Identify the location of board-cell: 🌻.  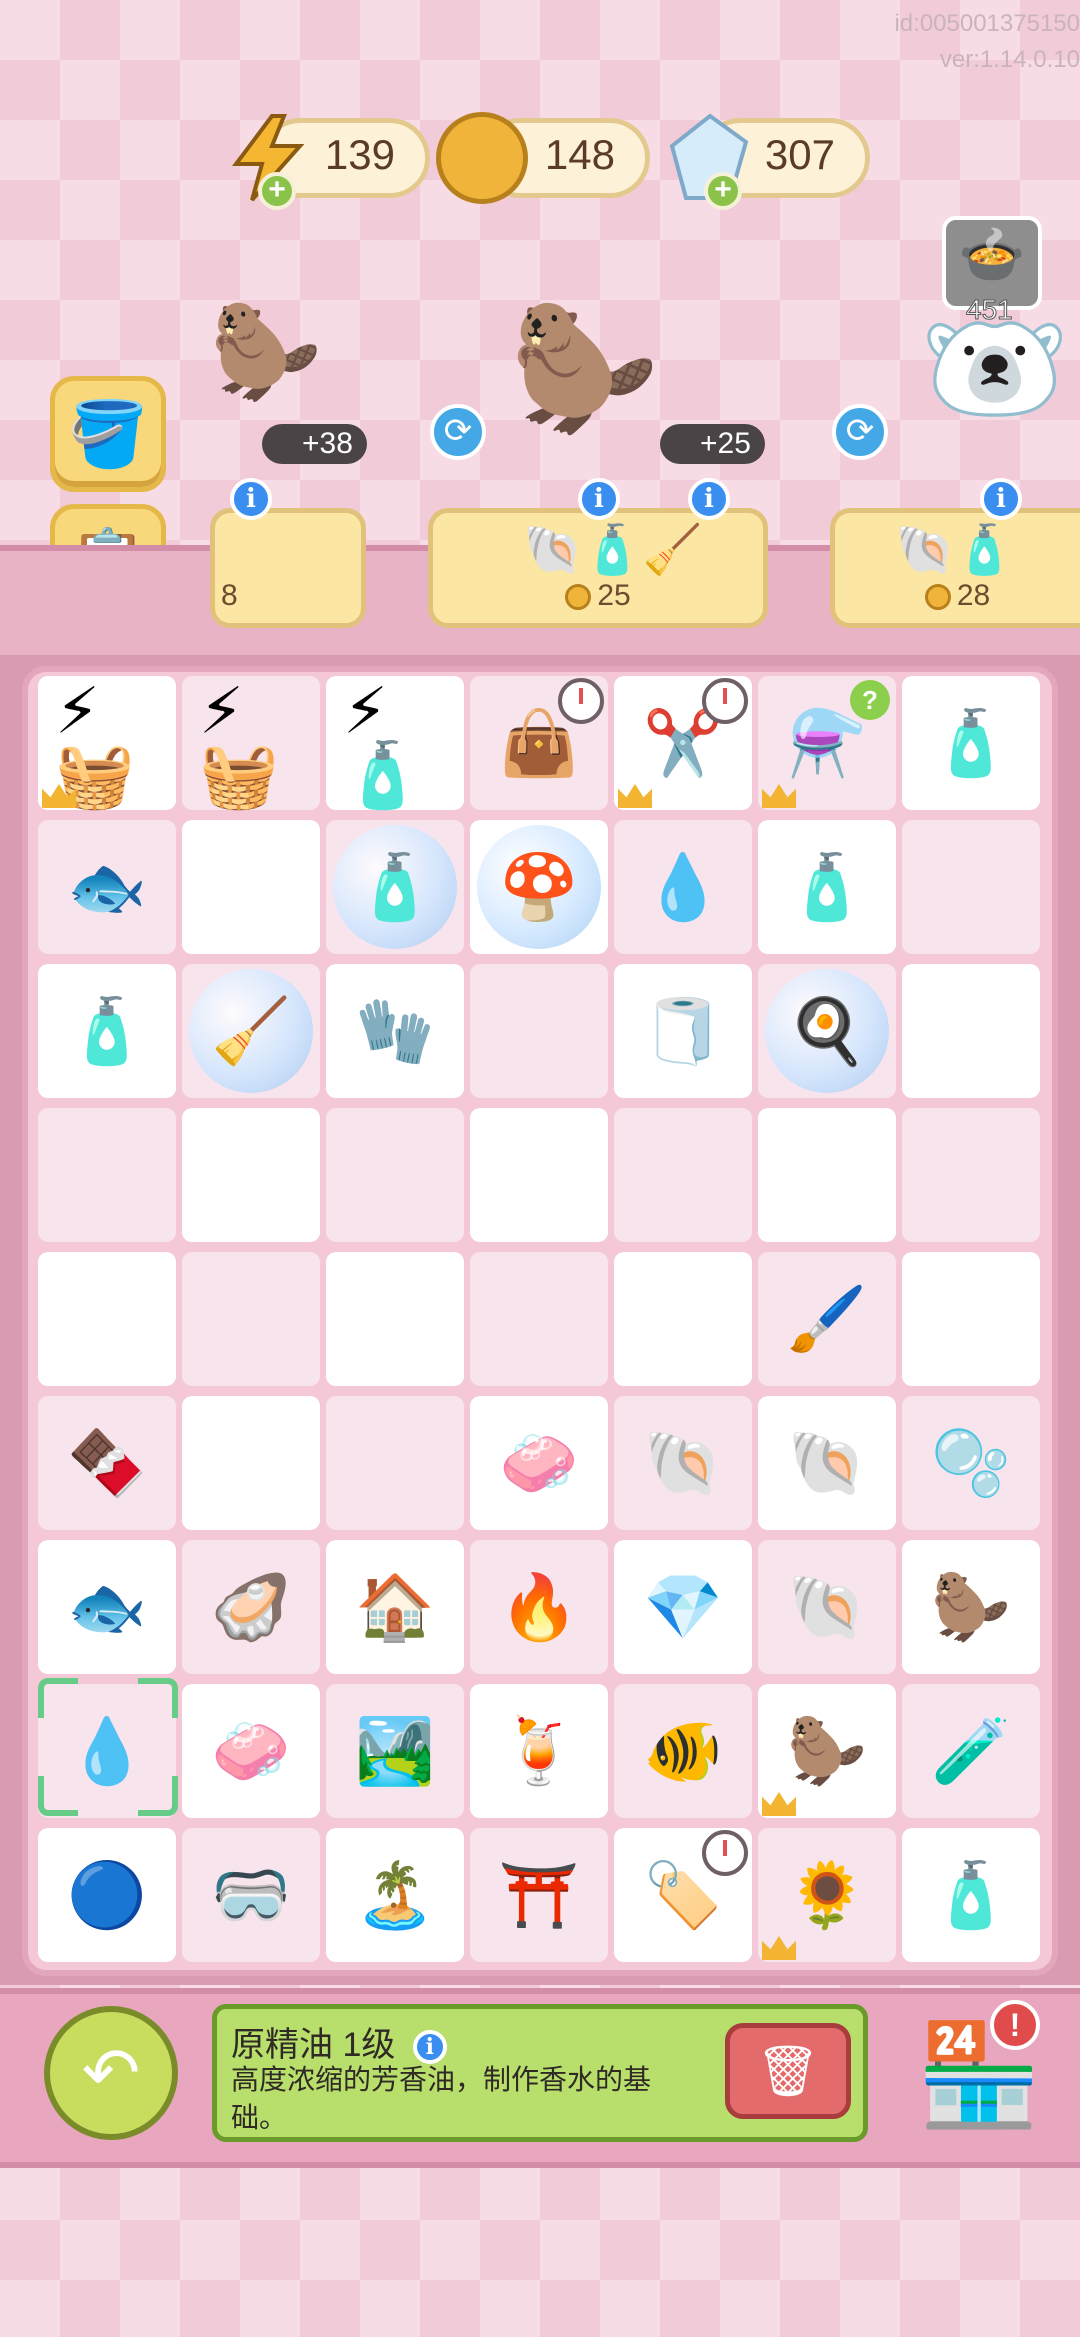
(827, 1895).